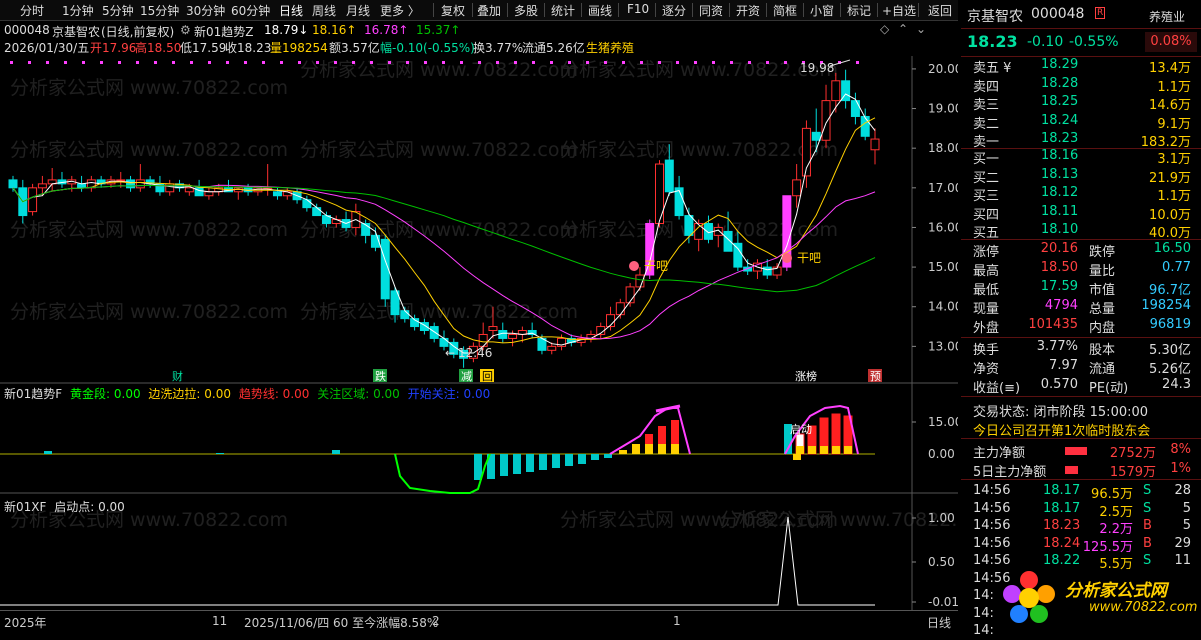 The image size is (1201, 640). Describe the element at coordinates (1081, 527) in the screenshot. I see `tick-row: 14:56 18.23 2.2万 B 5` at that location.